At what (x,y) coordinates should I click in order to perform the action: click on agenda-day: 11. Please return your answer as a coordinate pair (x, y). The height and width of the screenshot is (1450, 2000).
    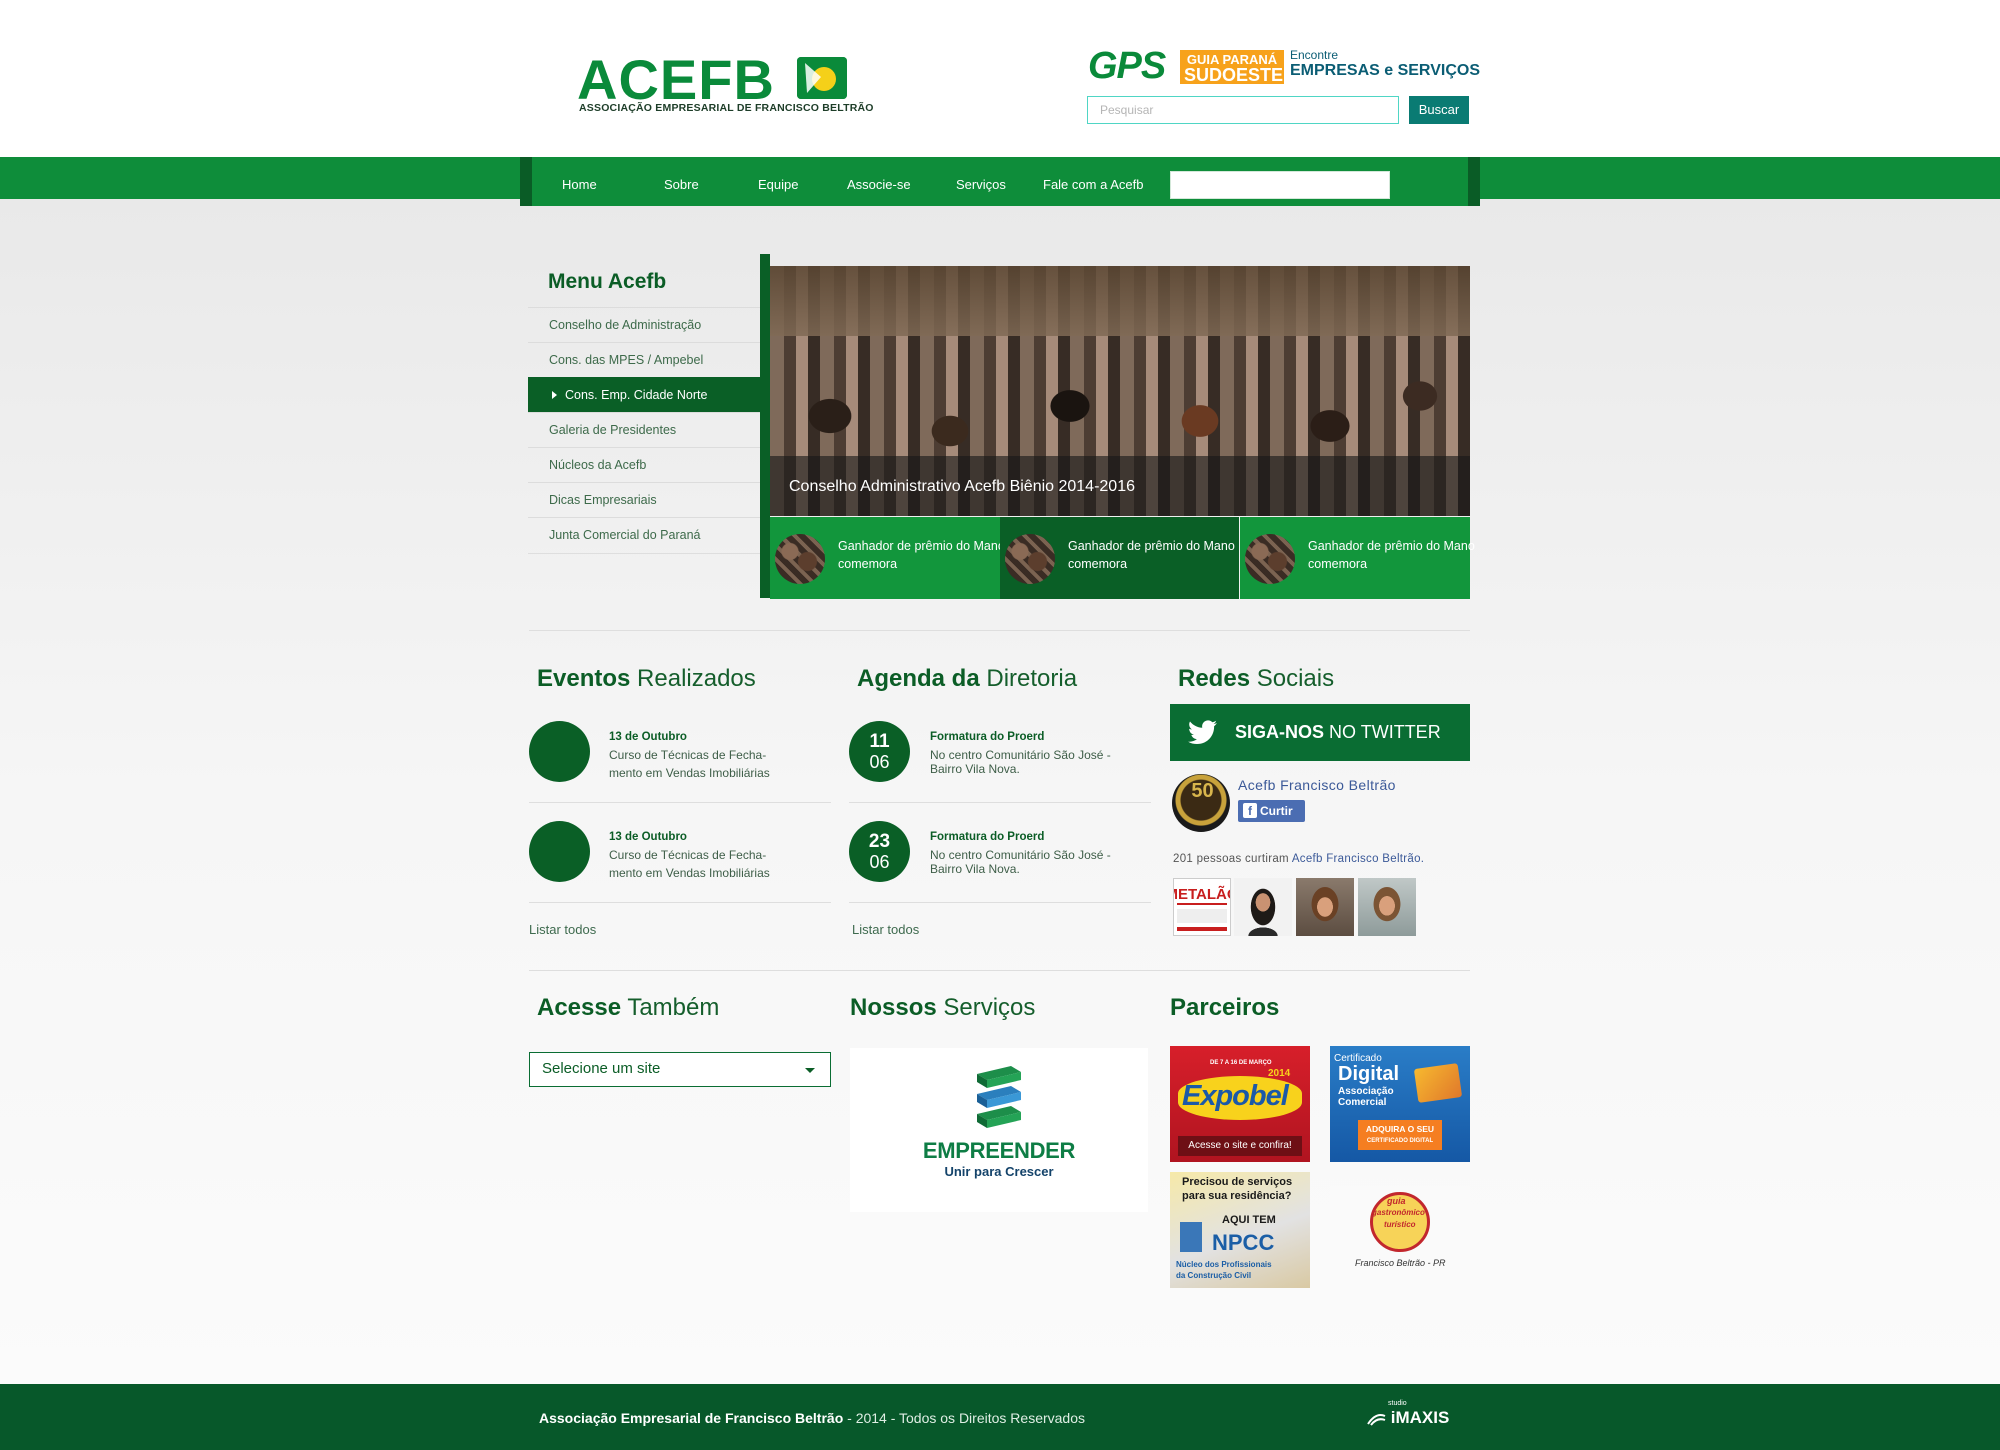
    Looking at the image, I should click on (879, 741).